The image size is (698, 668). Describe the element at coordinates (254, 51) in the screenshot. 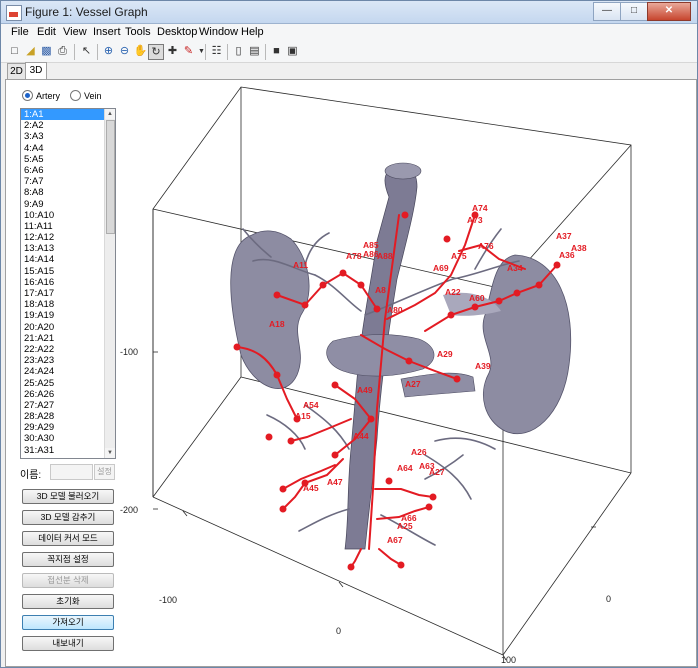

I see `insert-legend-icon: ▤` at that location.